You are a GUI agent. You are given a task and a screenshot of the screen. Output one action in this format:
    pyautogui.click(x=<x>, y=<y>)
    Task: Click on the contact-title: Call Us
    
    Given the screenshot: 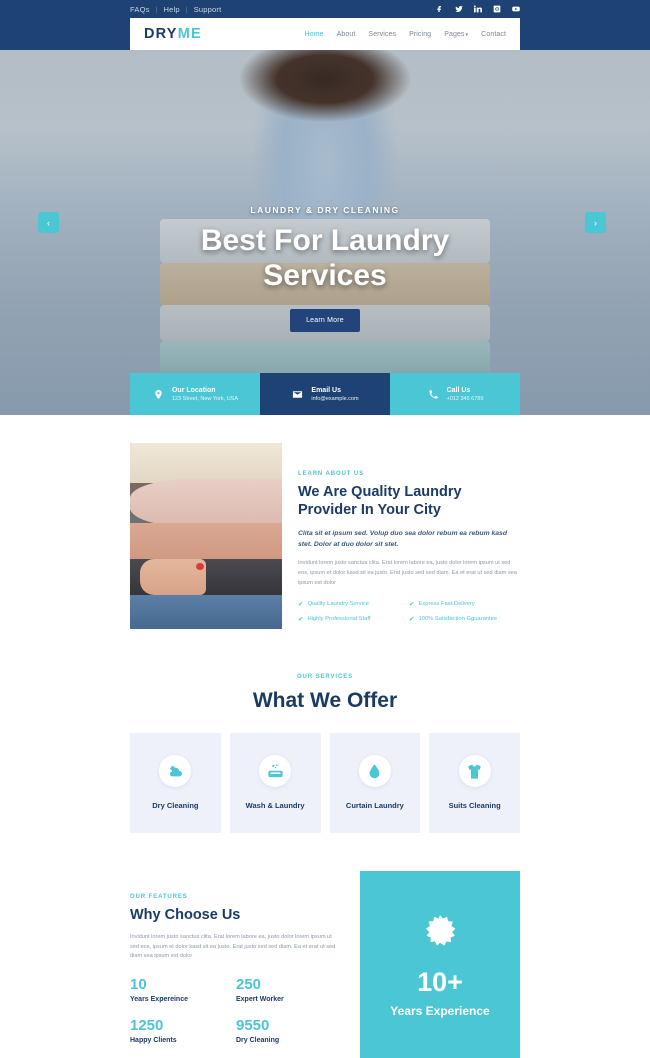 What is the action you would take?
    pyautogui.click(x=458, y=390)
    